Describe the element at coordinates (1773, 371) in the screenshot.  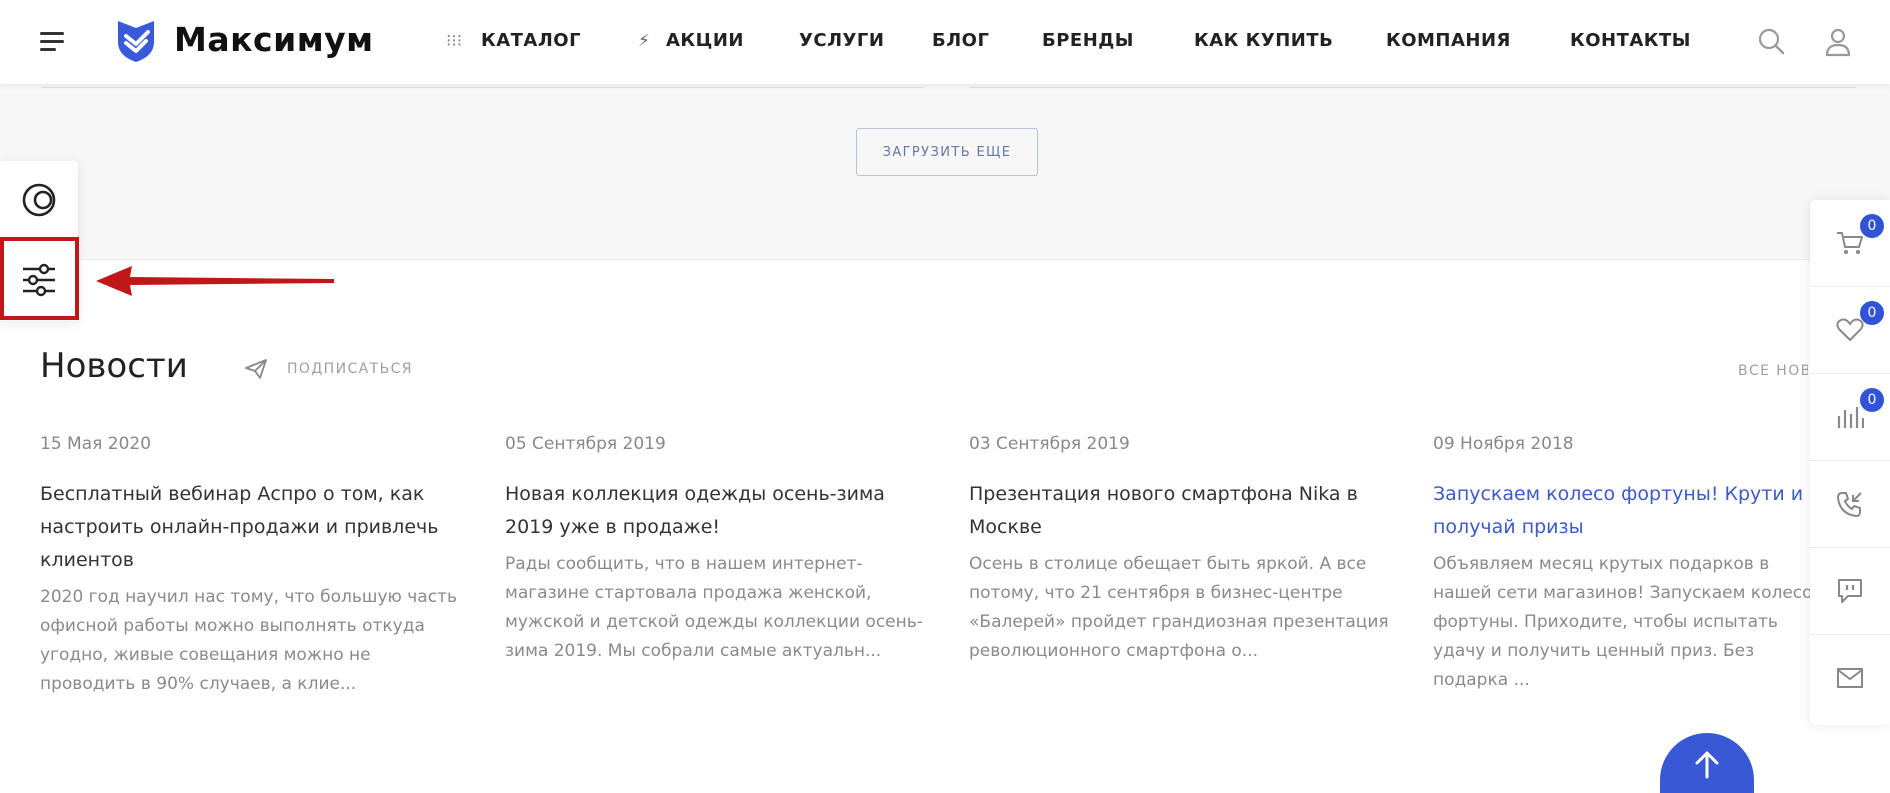
I see `all-news-link: ВСЕ НОВОСТИ` at that location.